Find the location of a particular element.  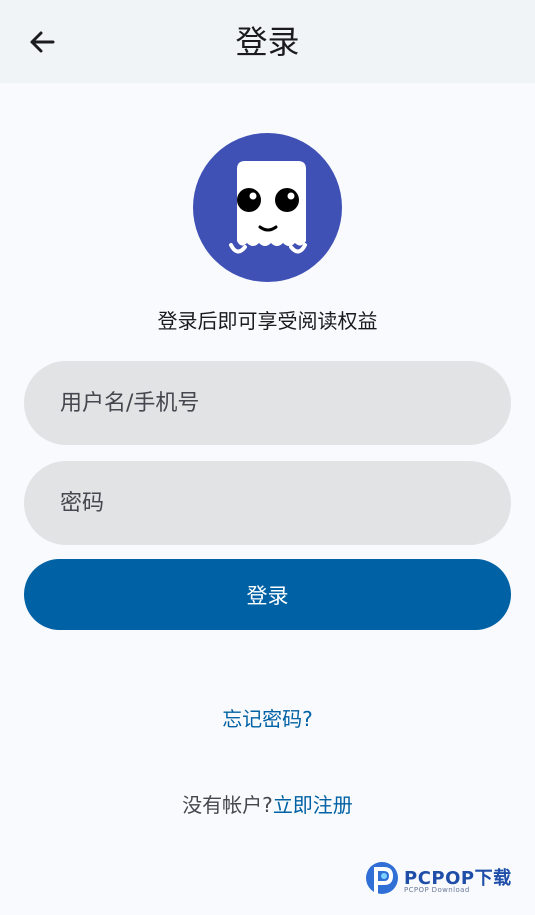

login-button: 登录 is located at coordinates (267, 594).